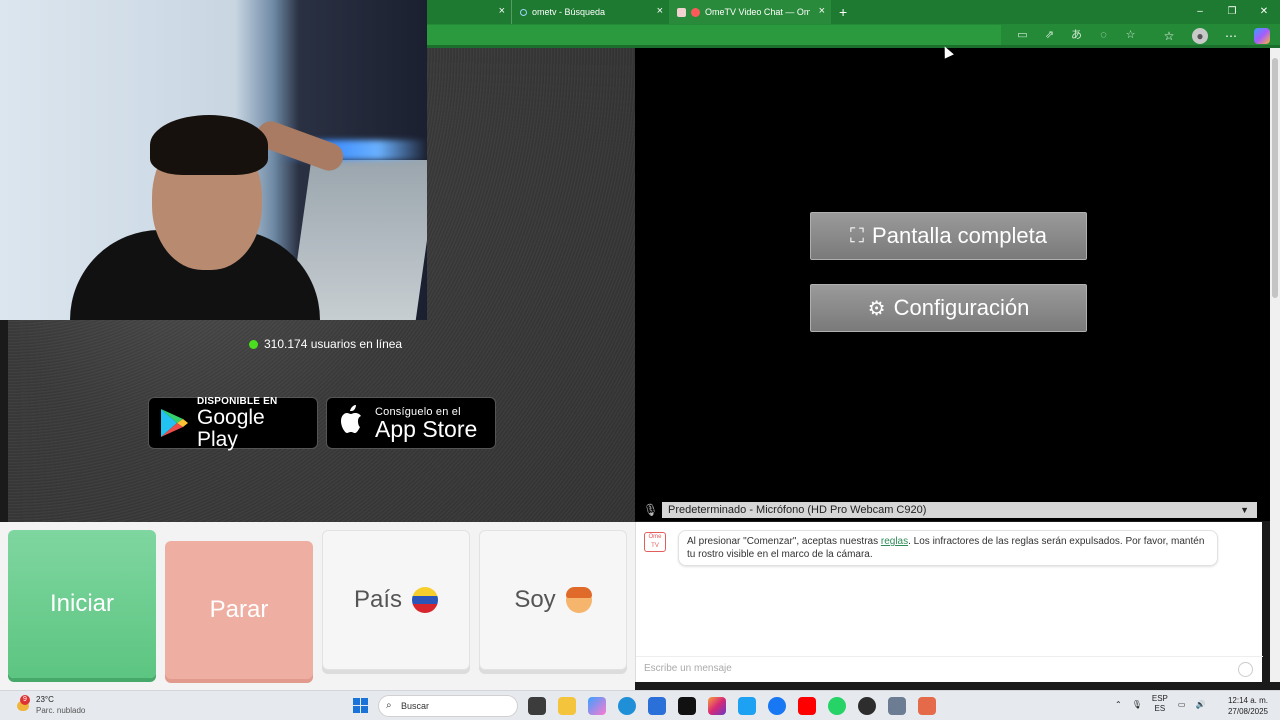  Describe the element at coordinates (732, 706) in the screenshot. I see `taskbar-apps` at that location.